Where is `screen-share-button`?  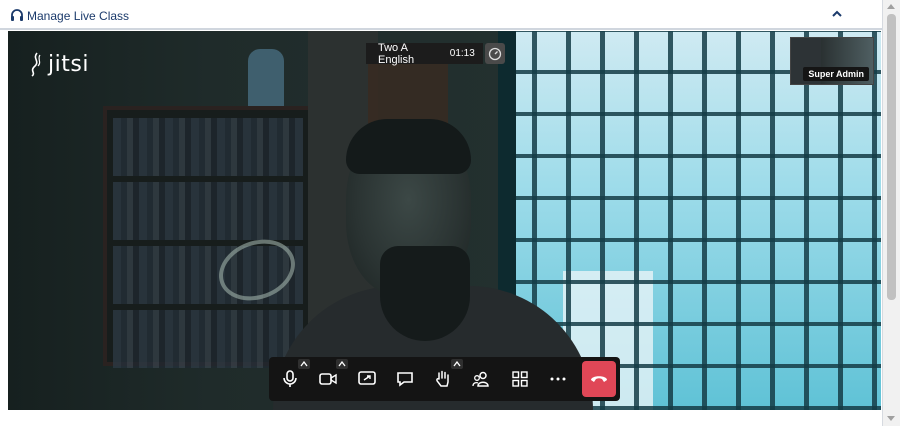
screen-share-button is located at coordinates (367, 379).